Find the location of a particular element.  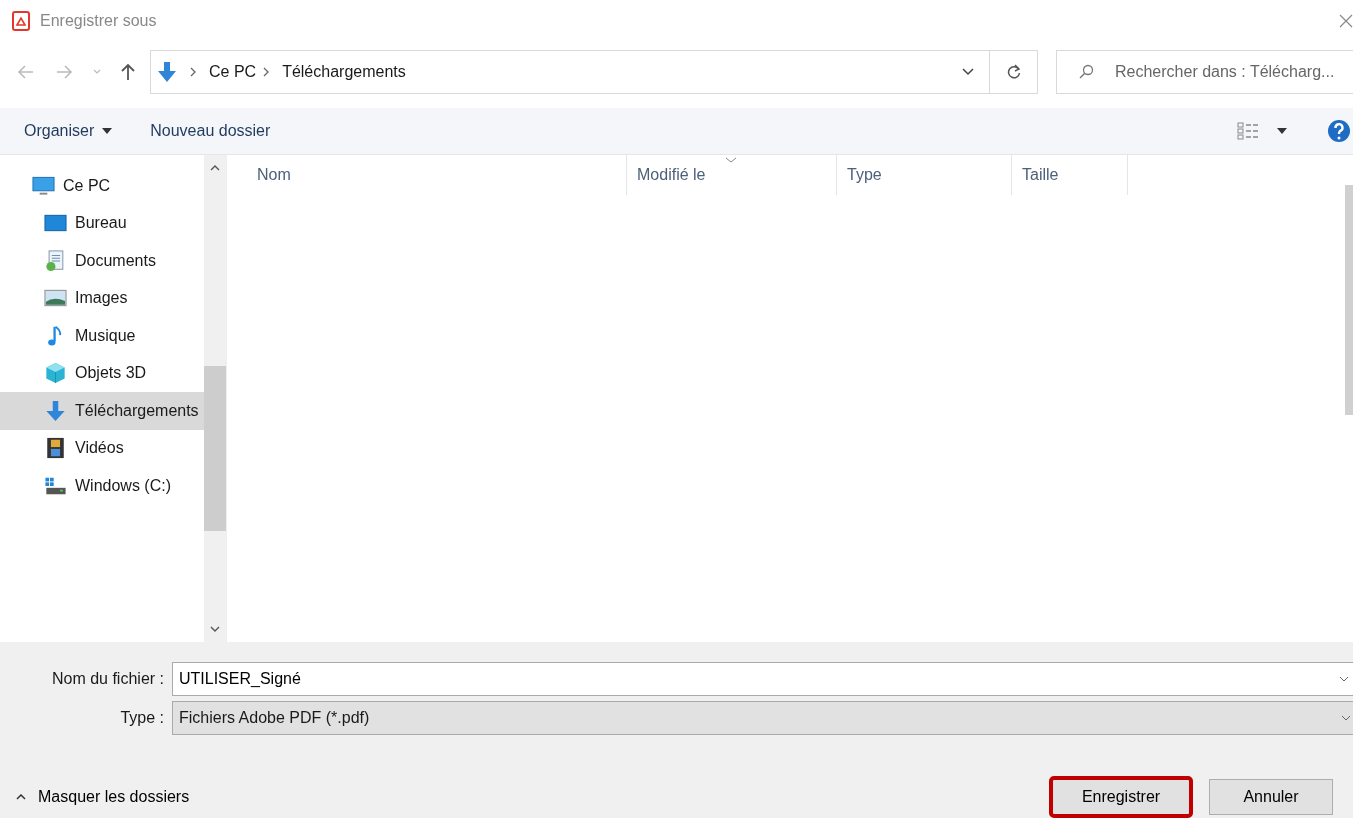

close-icon is located at coordinates (1346, 21).